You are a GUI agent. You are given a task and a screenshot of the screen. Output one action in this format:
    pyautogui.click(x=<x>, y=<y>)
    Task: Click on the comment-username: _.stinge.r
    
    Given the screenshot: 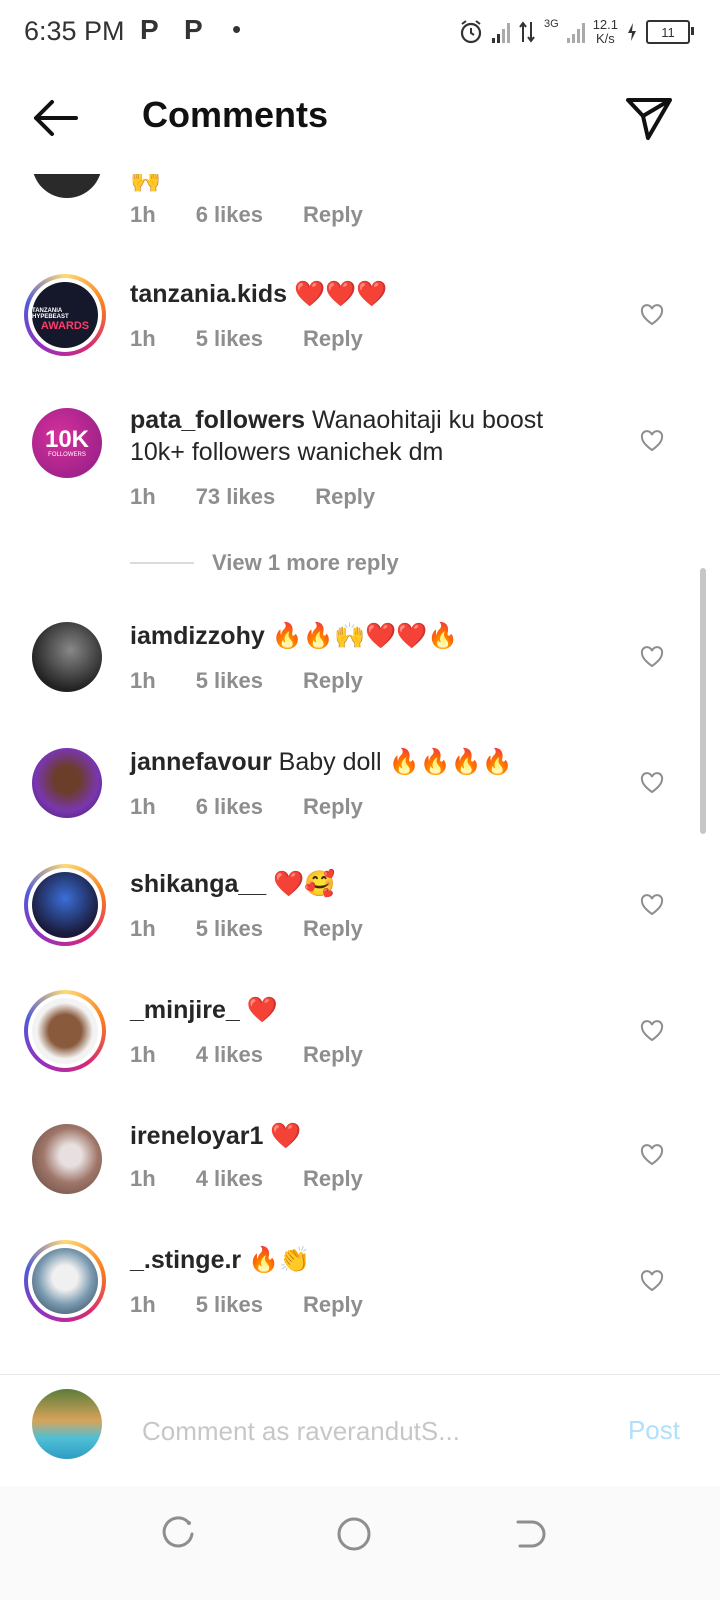 What is the action you would take?
    pyautogui.click(x=185, y=1260)
    